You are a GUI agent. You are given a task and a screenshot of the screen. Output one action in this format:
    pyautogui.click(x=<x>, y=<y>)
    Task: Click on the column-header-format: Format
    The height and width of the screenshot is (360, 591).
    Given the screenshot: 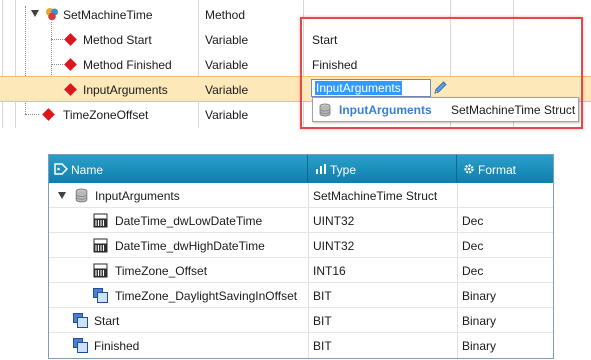 What is the action you would take?
    pyautogui.click(x=505, y=169)
    